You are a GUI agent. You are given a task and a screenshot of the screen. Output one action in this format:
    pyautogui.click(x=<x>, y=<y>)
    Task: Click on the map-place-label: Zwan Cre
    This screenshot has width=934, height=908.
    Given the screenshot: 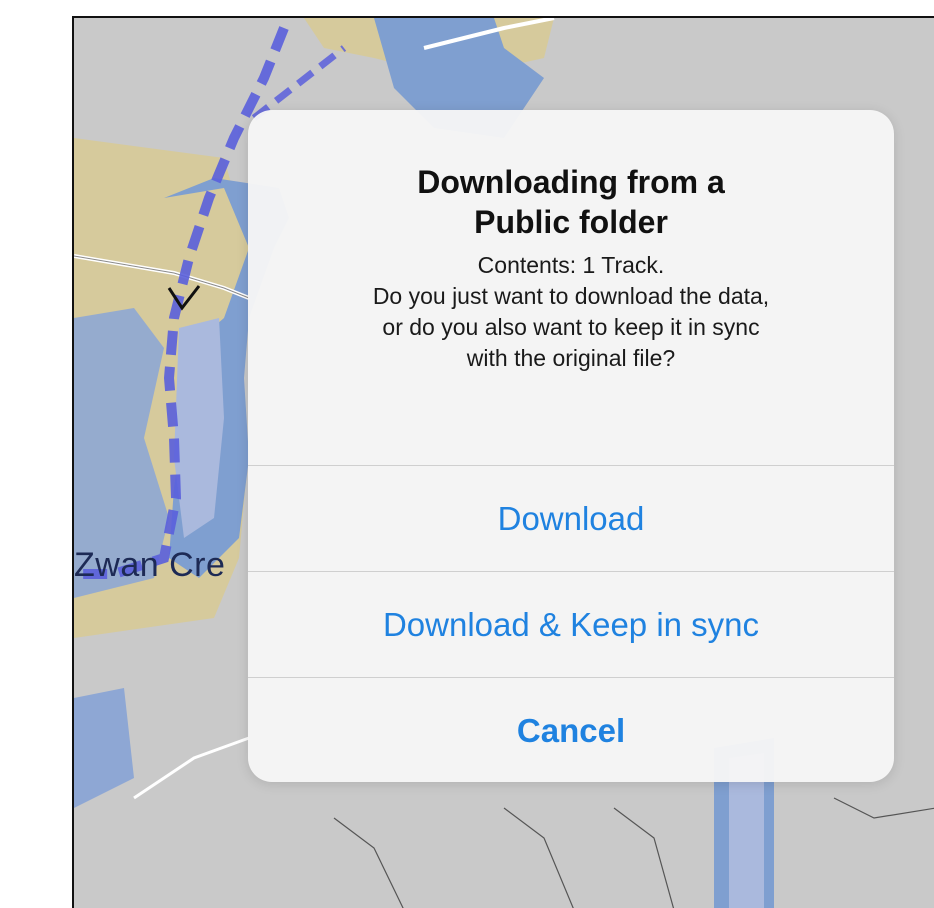 What is the action you would take?
    pyautogui.click(x=150, y=565)
    